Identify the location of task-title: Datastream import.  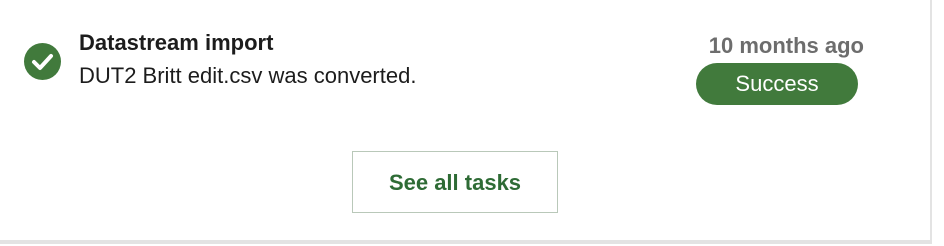
(176, 42).